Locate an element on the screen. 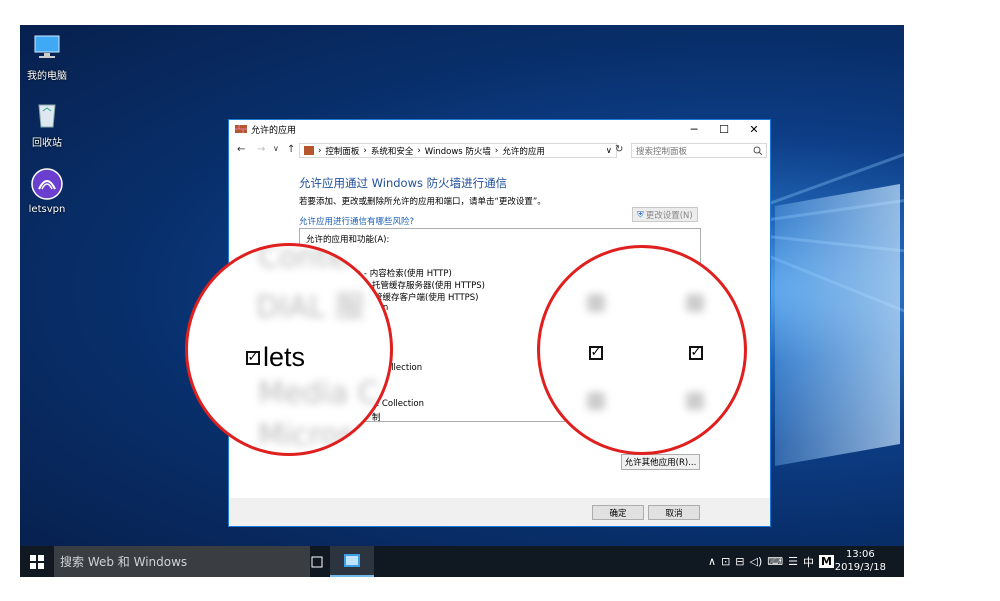 Image resolution: width=1000 pixels, height=601 pixels. recycle-bin-icon is located at coordinates (47, 114).